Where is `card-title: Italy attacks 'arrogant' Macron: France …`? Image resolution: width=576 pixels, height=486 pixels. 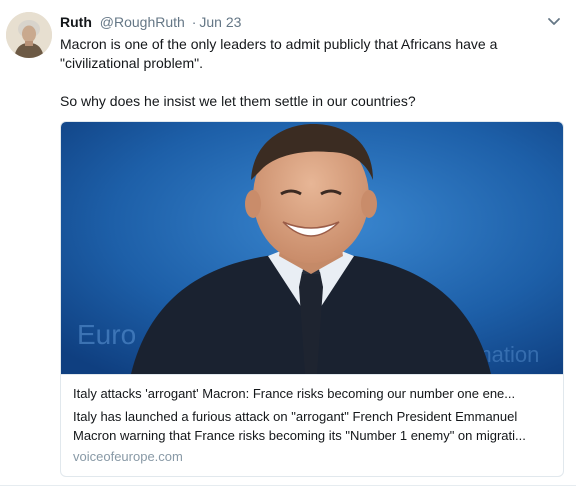 card-title: Italy attacks 'arrogant' Macron: France … is located at coordinates (312, 394).